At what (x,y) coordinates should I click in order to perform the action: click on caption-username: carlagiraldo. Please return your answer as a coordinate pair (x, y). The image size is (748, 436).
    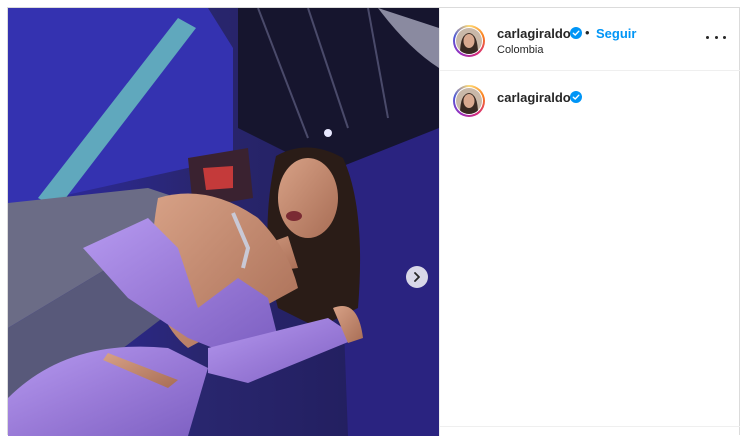
    Looking at the image, I should click on (534, 97).